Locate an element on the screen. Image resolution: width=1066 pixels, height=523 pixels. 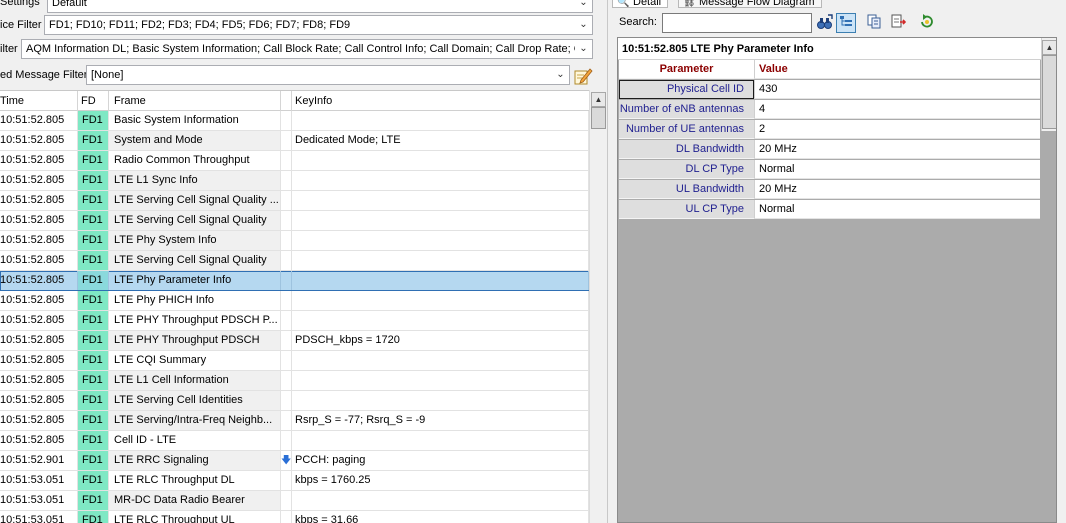
column-header-keyinfo: KeyInfo is located at coordinates (440, 101).